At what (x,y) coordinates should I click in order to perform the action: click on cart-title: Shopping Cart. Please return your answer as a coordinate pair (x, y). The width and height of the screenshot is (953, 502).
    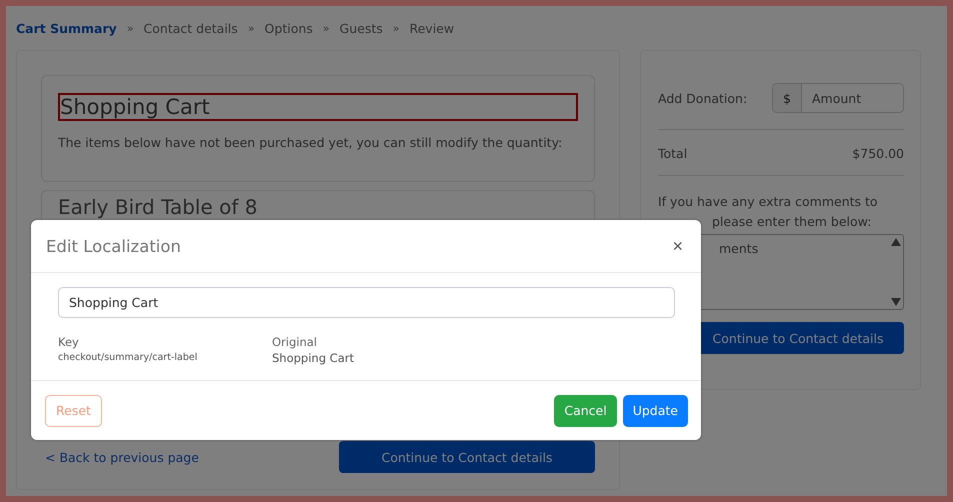
    Looking at the image, I should click on (318, 107).